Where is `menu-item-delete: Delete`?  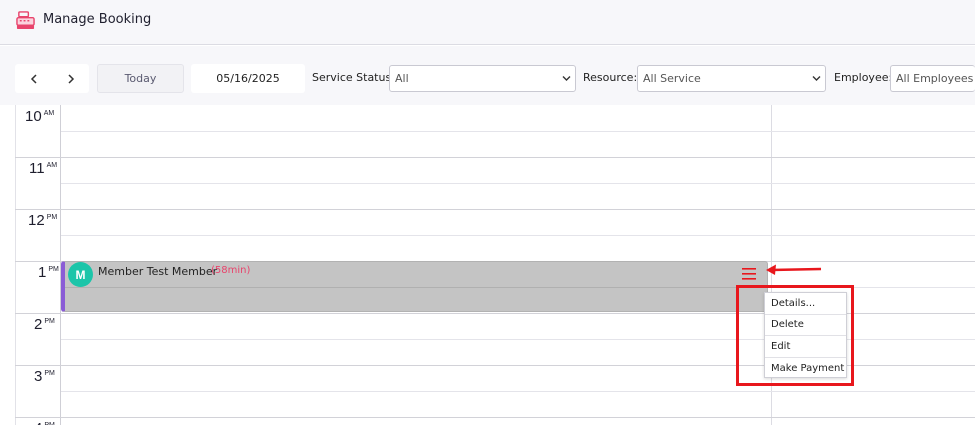 menu-item-delete: Delete is located at coordinates (805, 325).